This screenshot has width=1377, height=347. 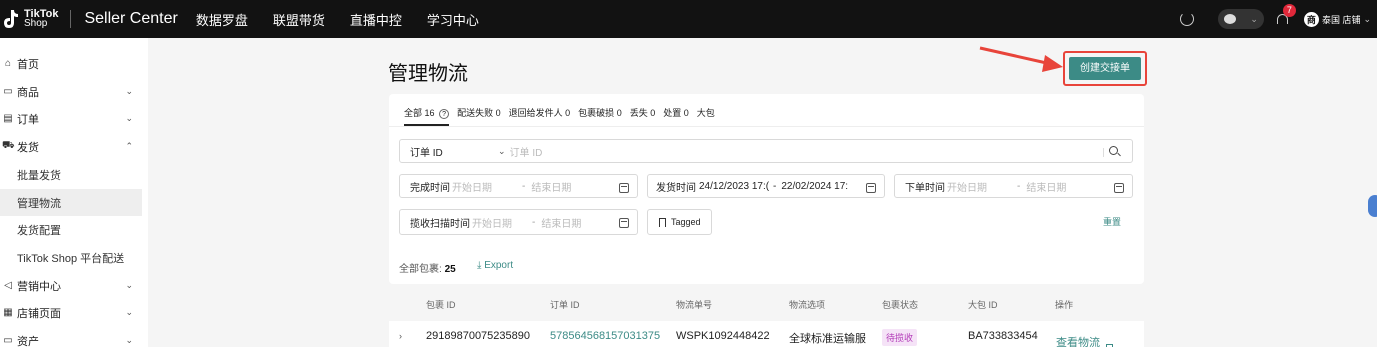 I want to click on nav-affiliate: 联盟带货, so click(x=299, y=19).